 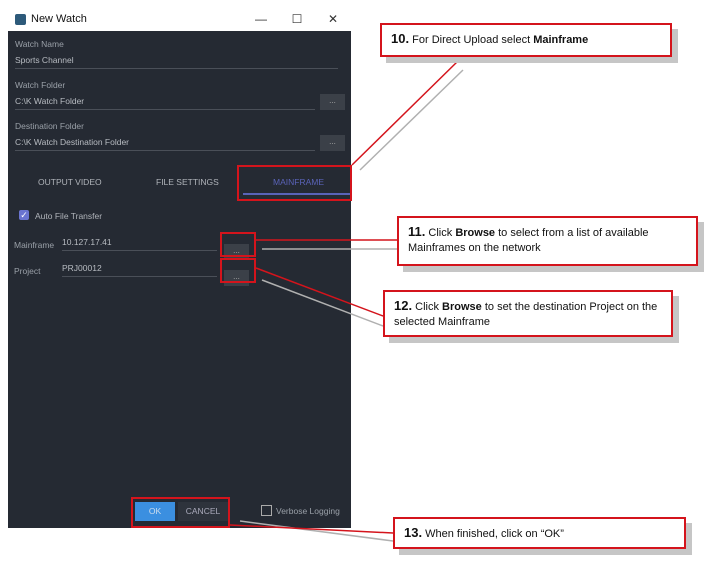 I want to click on callout-step-10: 10. For Direct Upload select Mainframe, so click(x=526, y=40).